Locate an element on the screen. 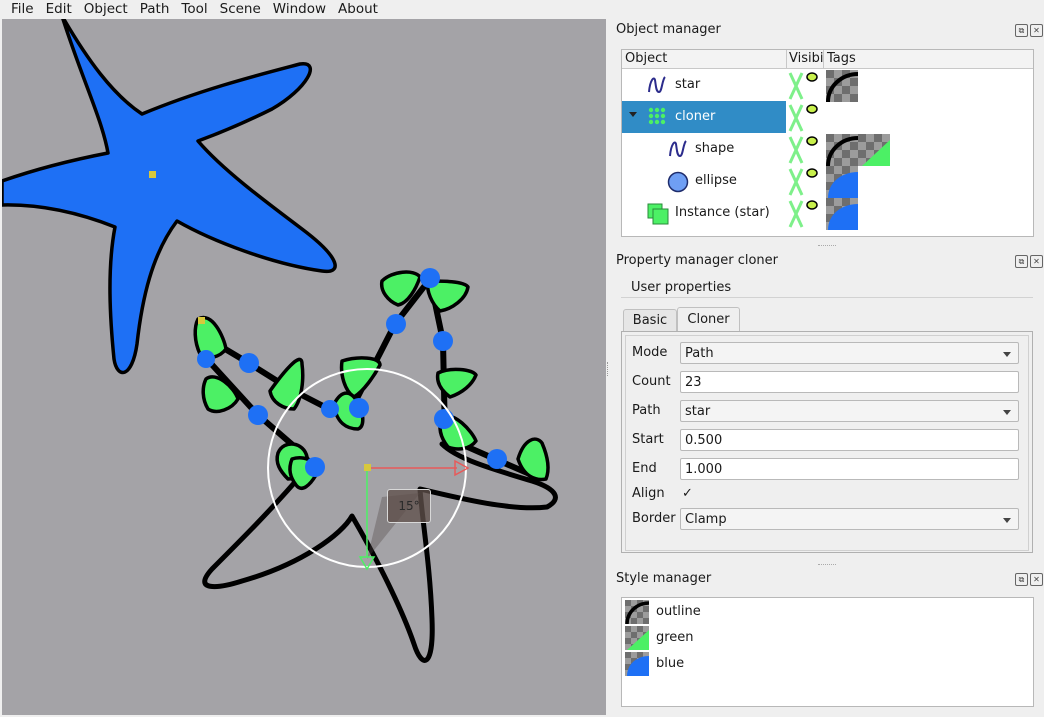 The width and height of the screenshot is (1044, 717). splitter-handle is located at coordinates (609, 369).